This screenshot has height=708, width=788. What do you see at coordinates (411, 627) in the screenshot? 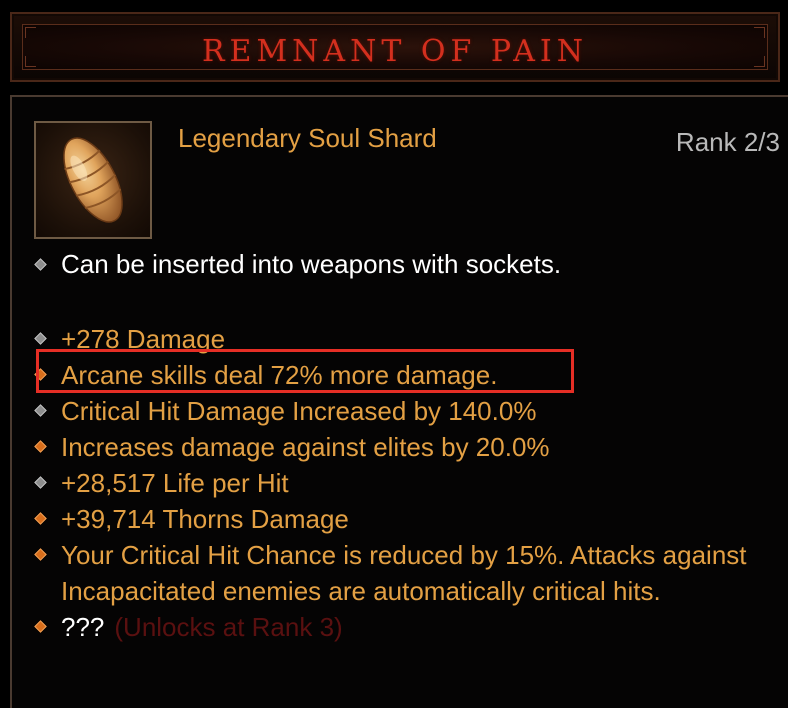
I see `locked-affix-line: ??? (Unlocks at Rank 3)` at bounding box center [411, 627].